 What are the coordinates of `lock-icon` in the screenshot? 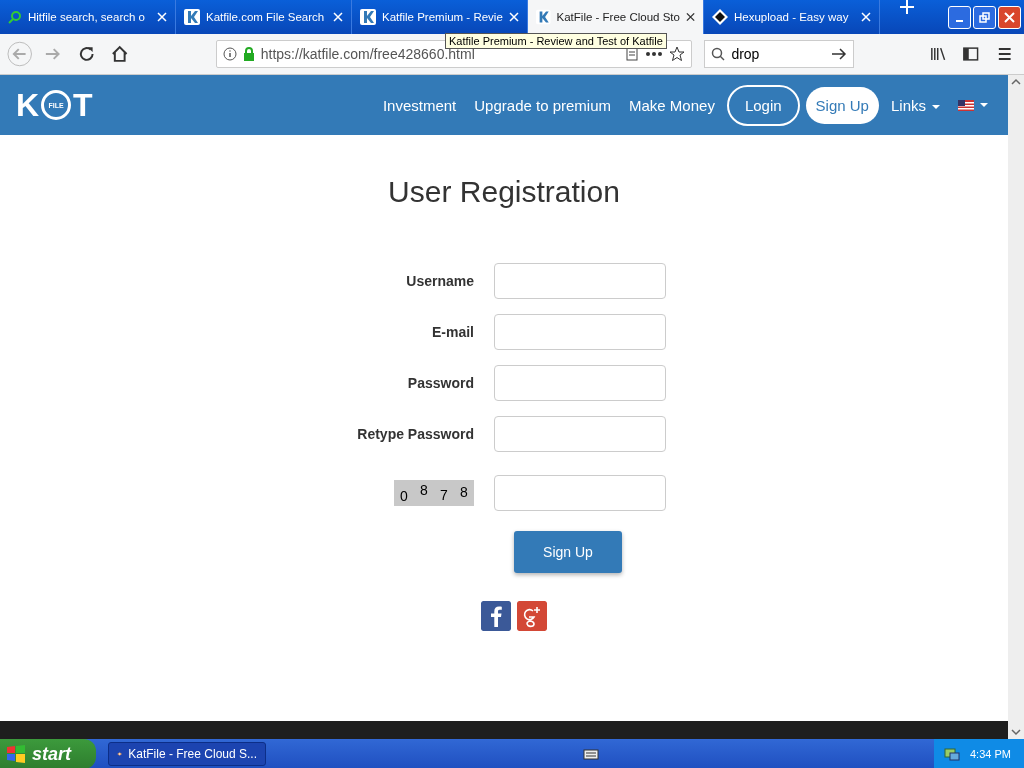 It's located at (248, 54).